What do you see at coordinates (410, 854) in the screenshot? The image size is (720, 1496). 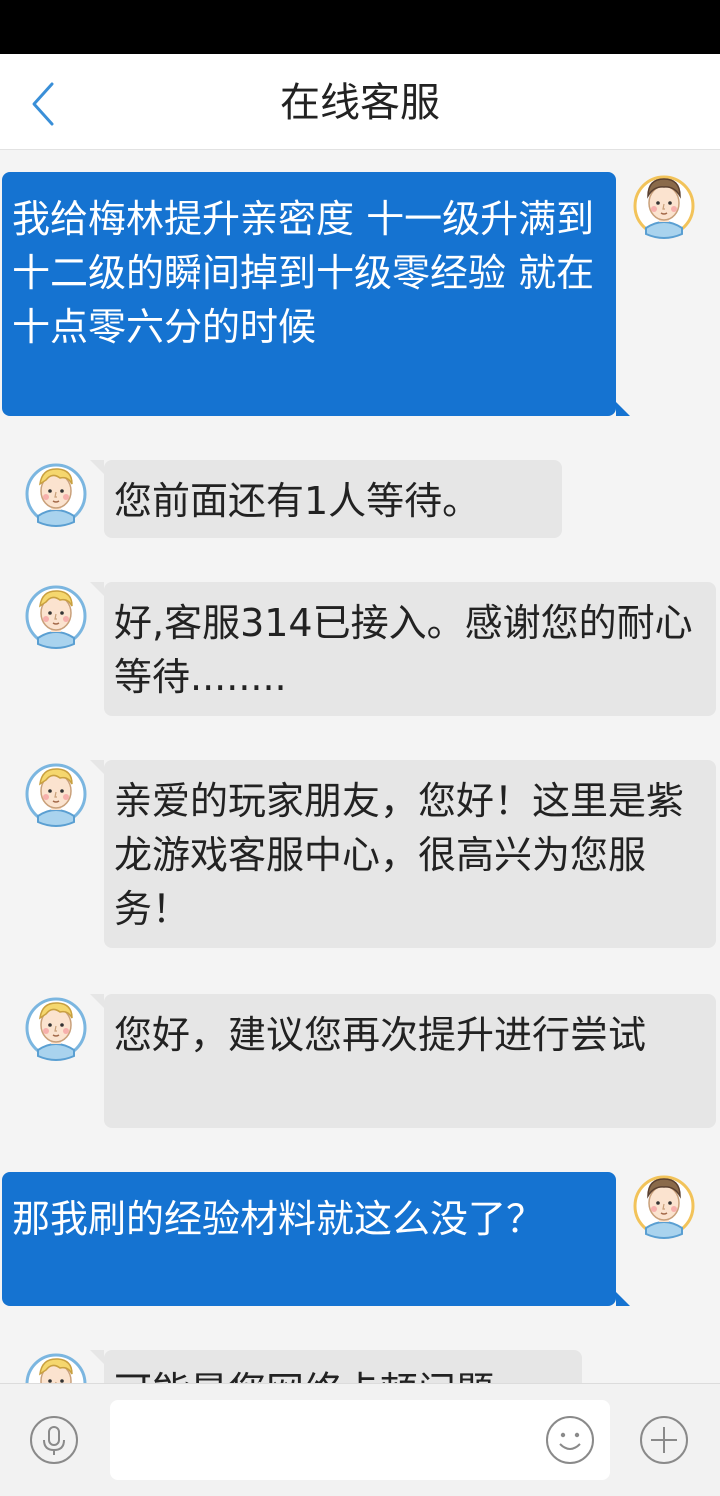 I see `agent-message-bubble: 亲爱的玩家朋友，您好！这里是紫龙游戏客服中心，很高兴为您服务！` at bounding box center [410, 854].